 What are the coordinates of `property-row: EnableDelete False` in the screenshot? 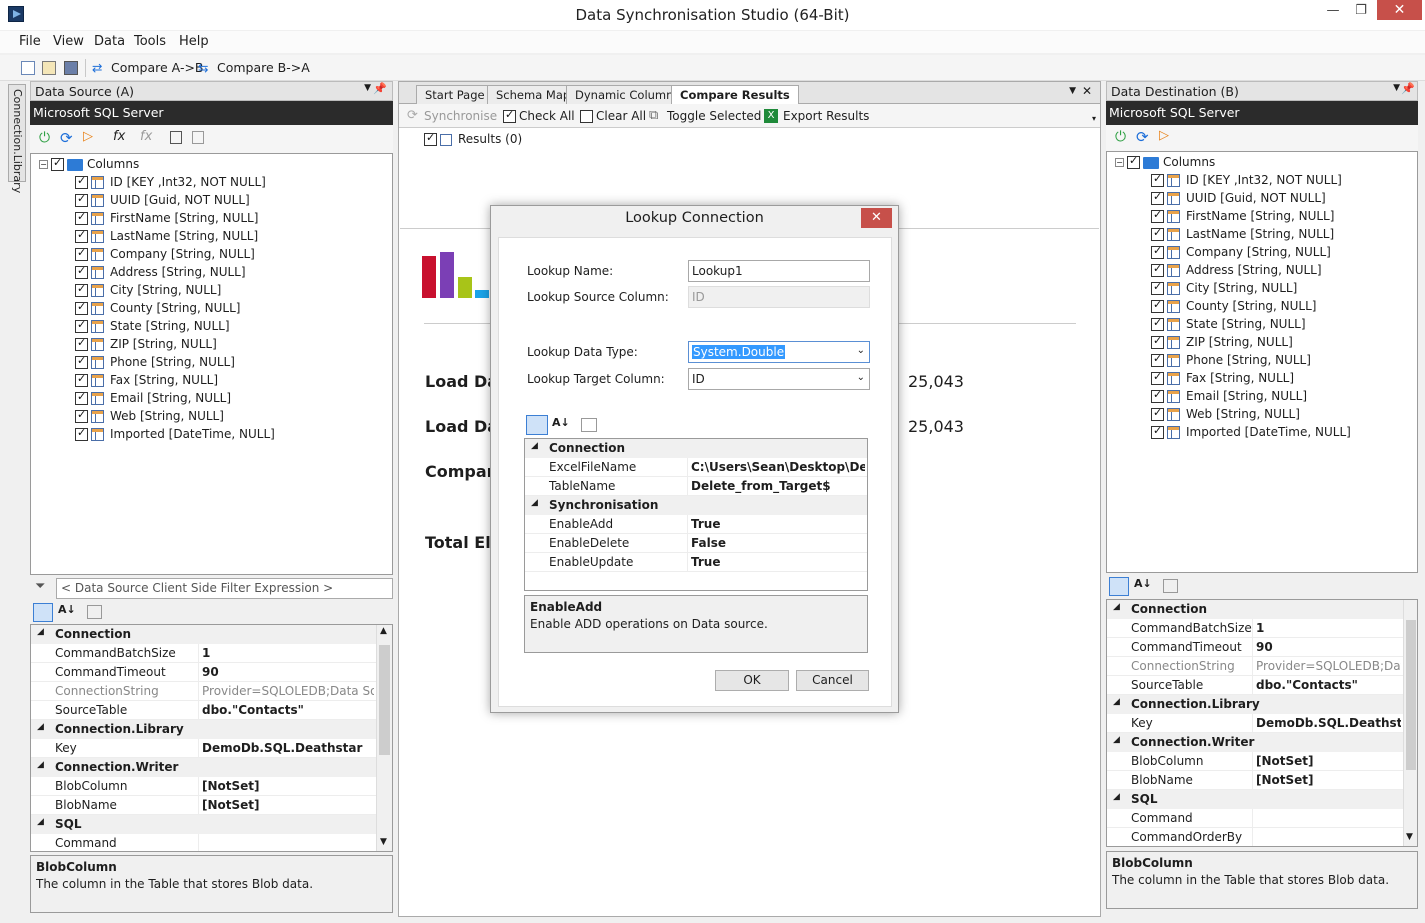 It's located at (696, 543).